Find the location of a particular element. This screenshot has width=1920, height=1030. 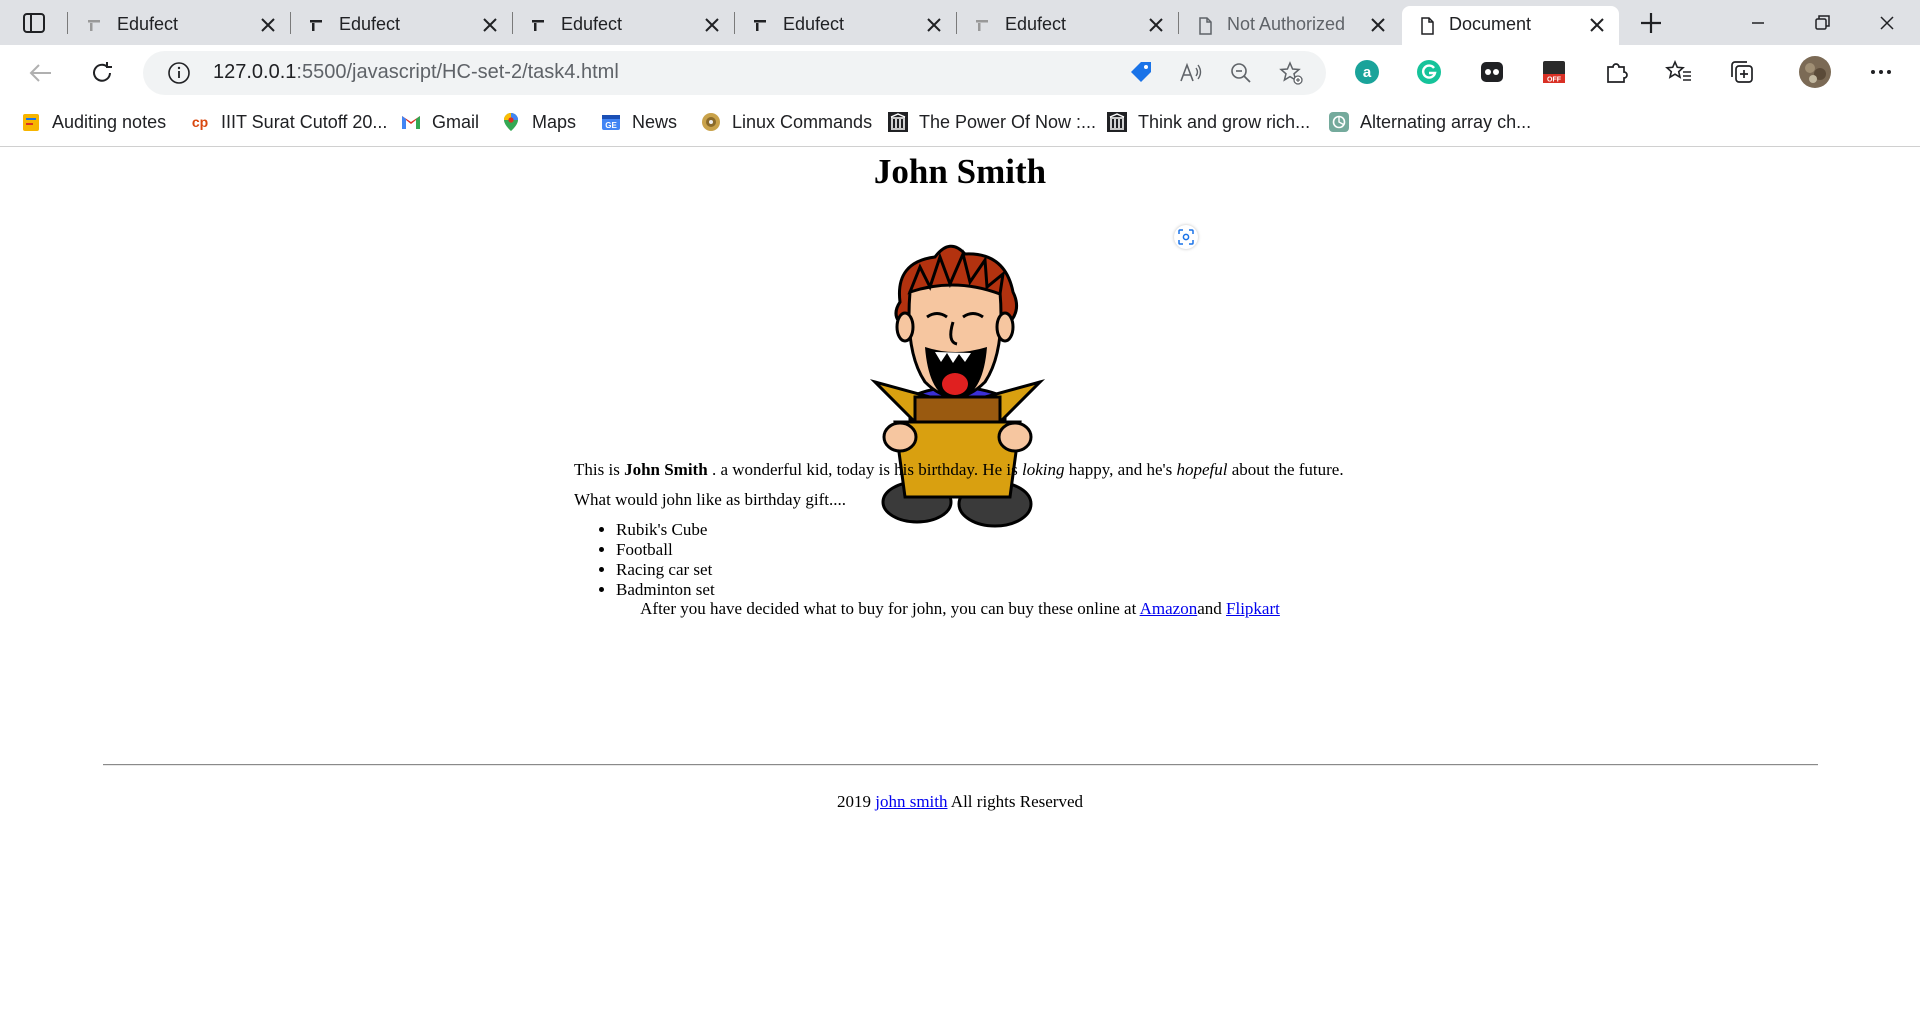

more-menu-icon is located at coordinates (1881, 72).